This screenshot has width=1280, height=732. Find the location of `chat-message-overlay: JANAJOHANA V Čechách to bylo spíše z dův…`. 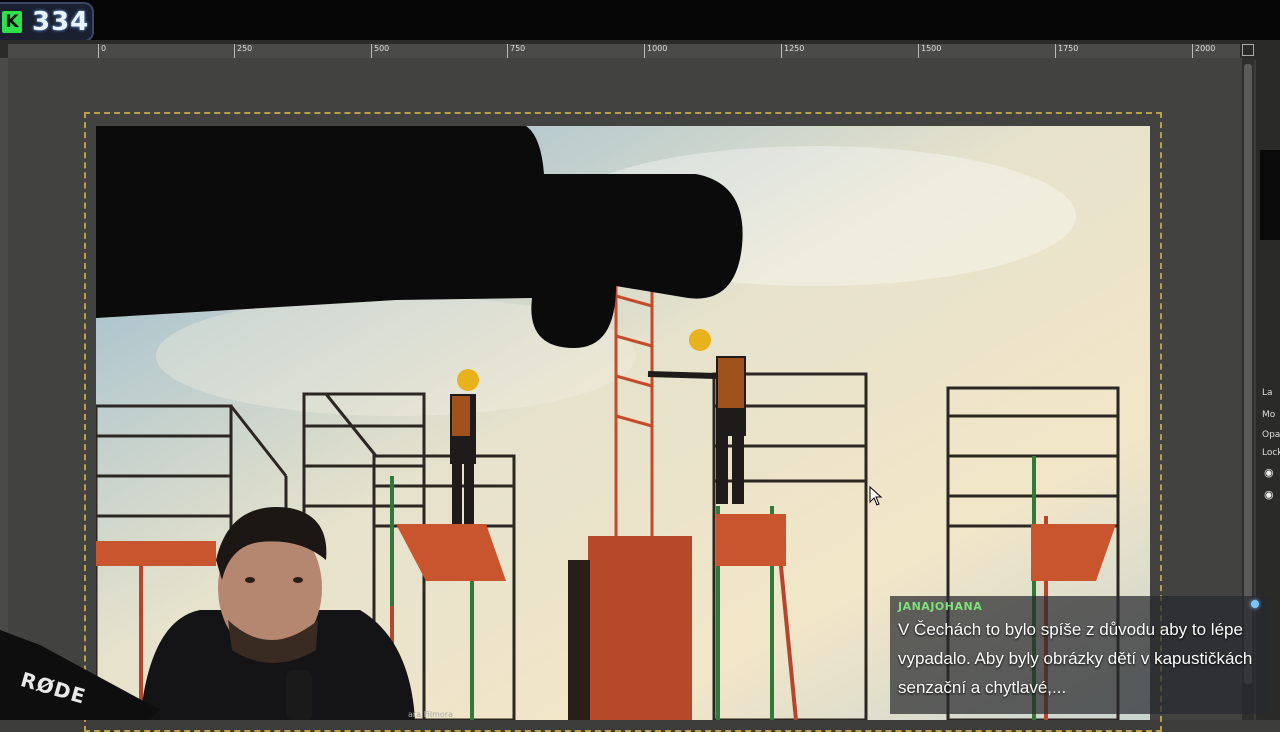

chat-message-overlay: JANAJOHANA V Čechách to bylo spíše z dův… is located at coordinates (1080, 655).